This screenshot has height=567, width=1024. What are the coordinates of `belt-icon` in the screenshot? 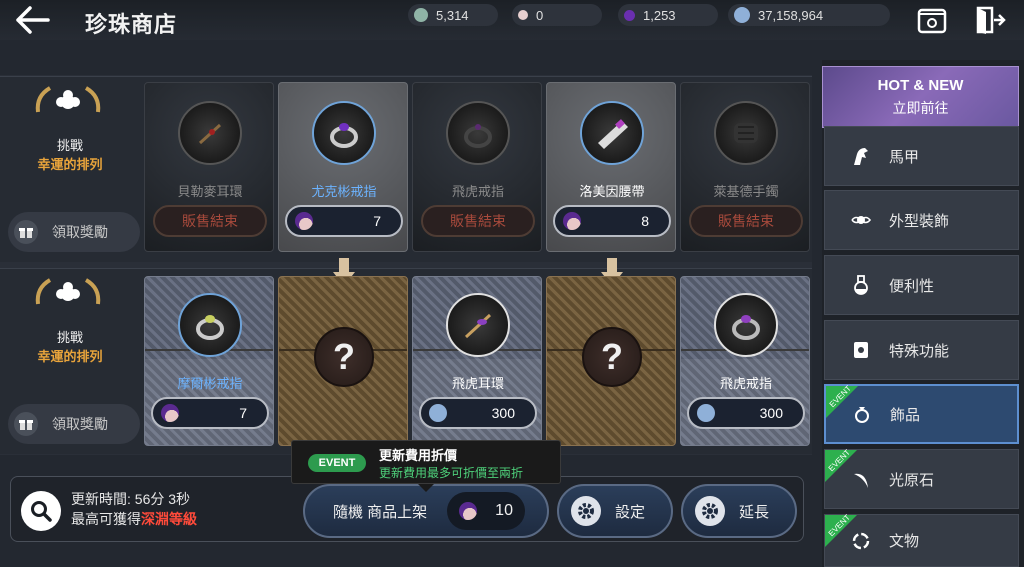 It's located at (613, 134).